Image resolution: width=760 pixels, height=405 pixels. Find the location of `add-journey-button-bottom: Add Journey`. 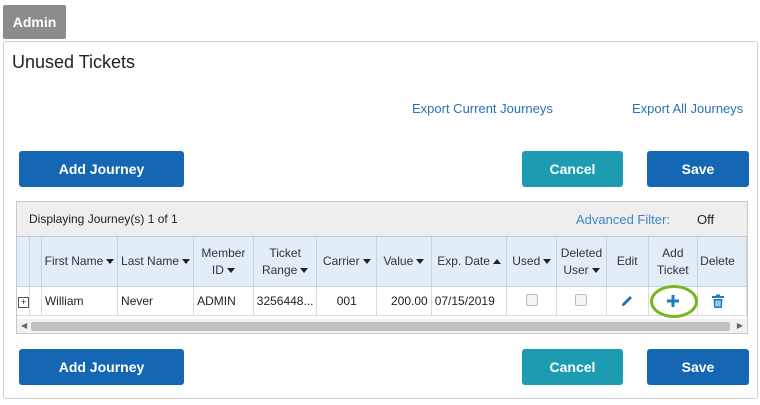

add-journey-button-bottom: Add Journey is located at coordinates (101, 367).